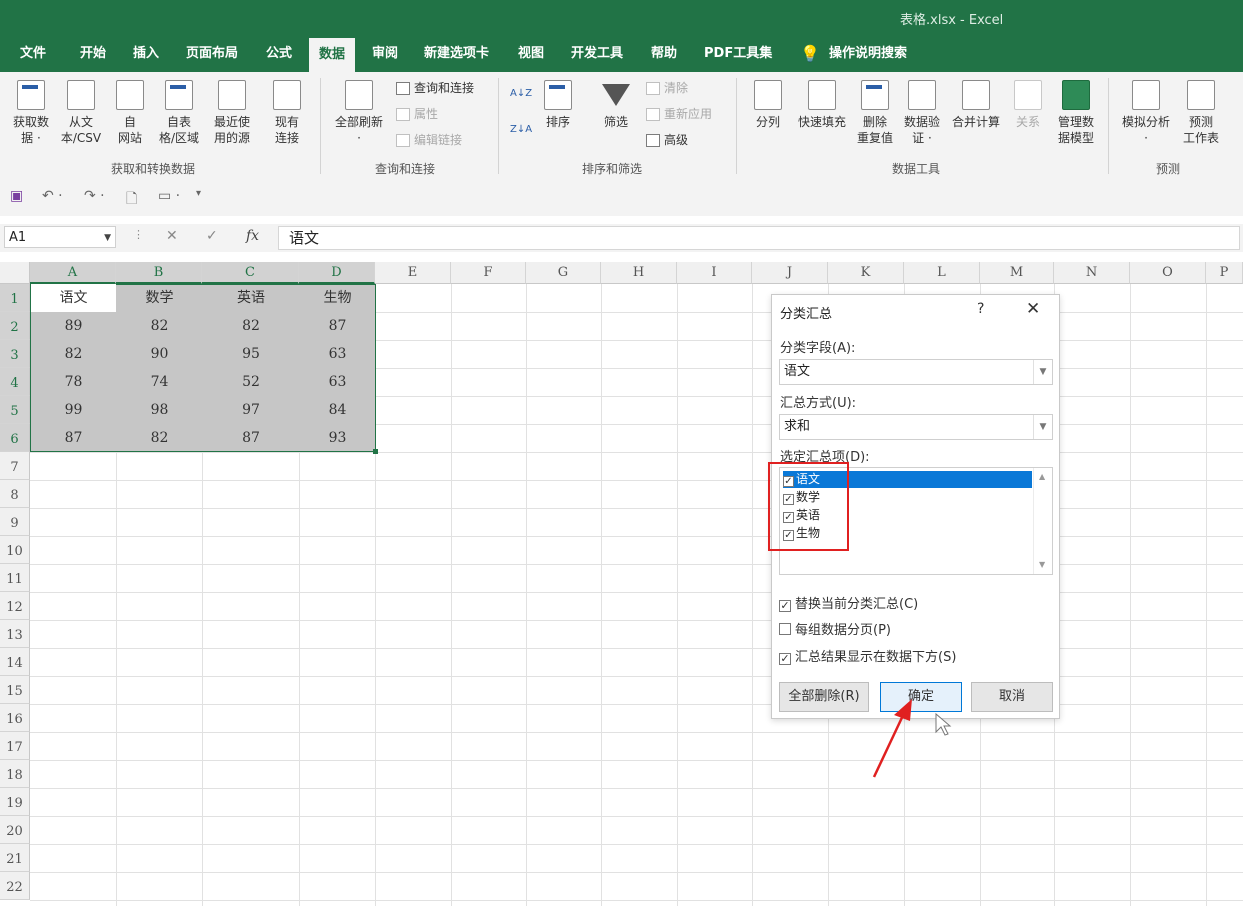 The width and height of the screenshot is (1243, 906). I want to click on reapply-button: 重新应用, so click(678, 114).